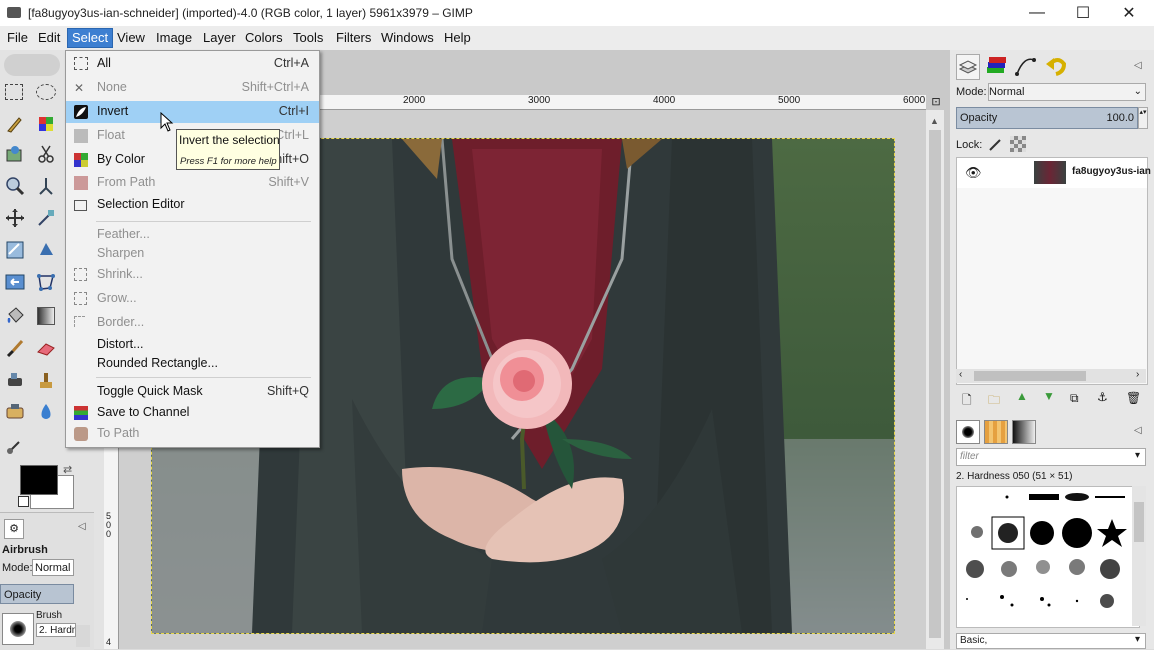 The width and height of the screenshot is (1154, 650). I want to click on airbrush-tool-icon, so click(15, 380).